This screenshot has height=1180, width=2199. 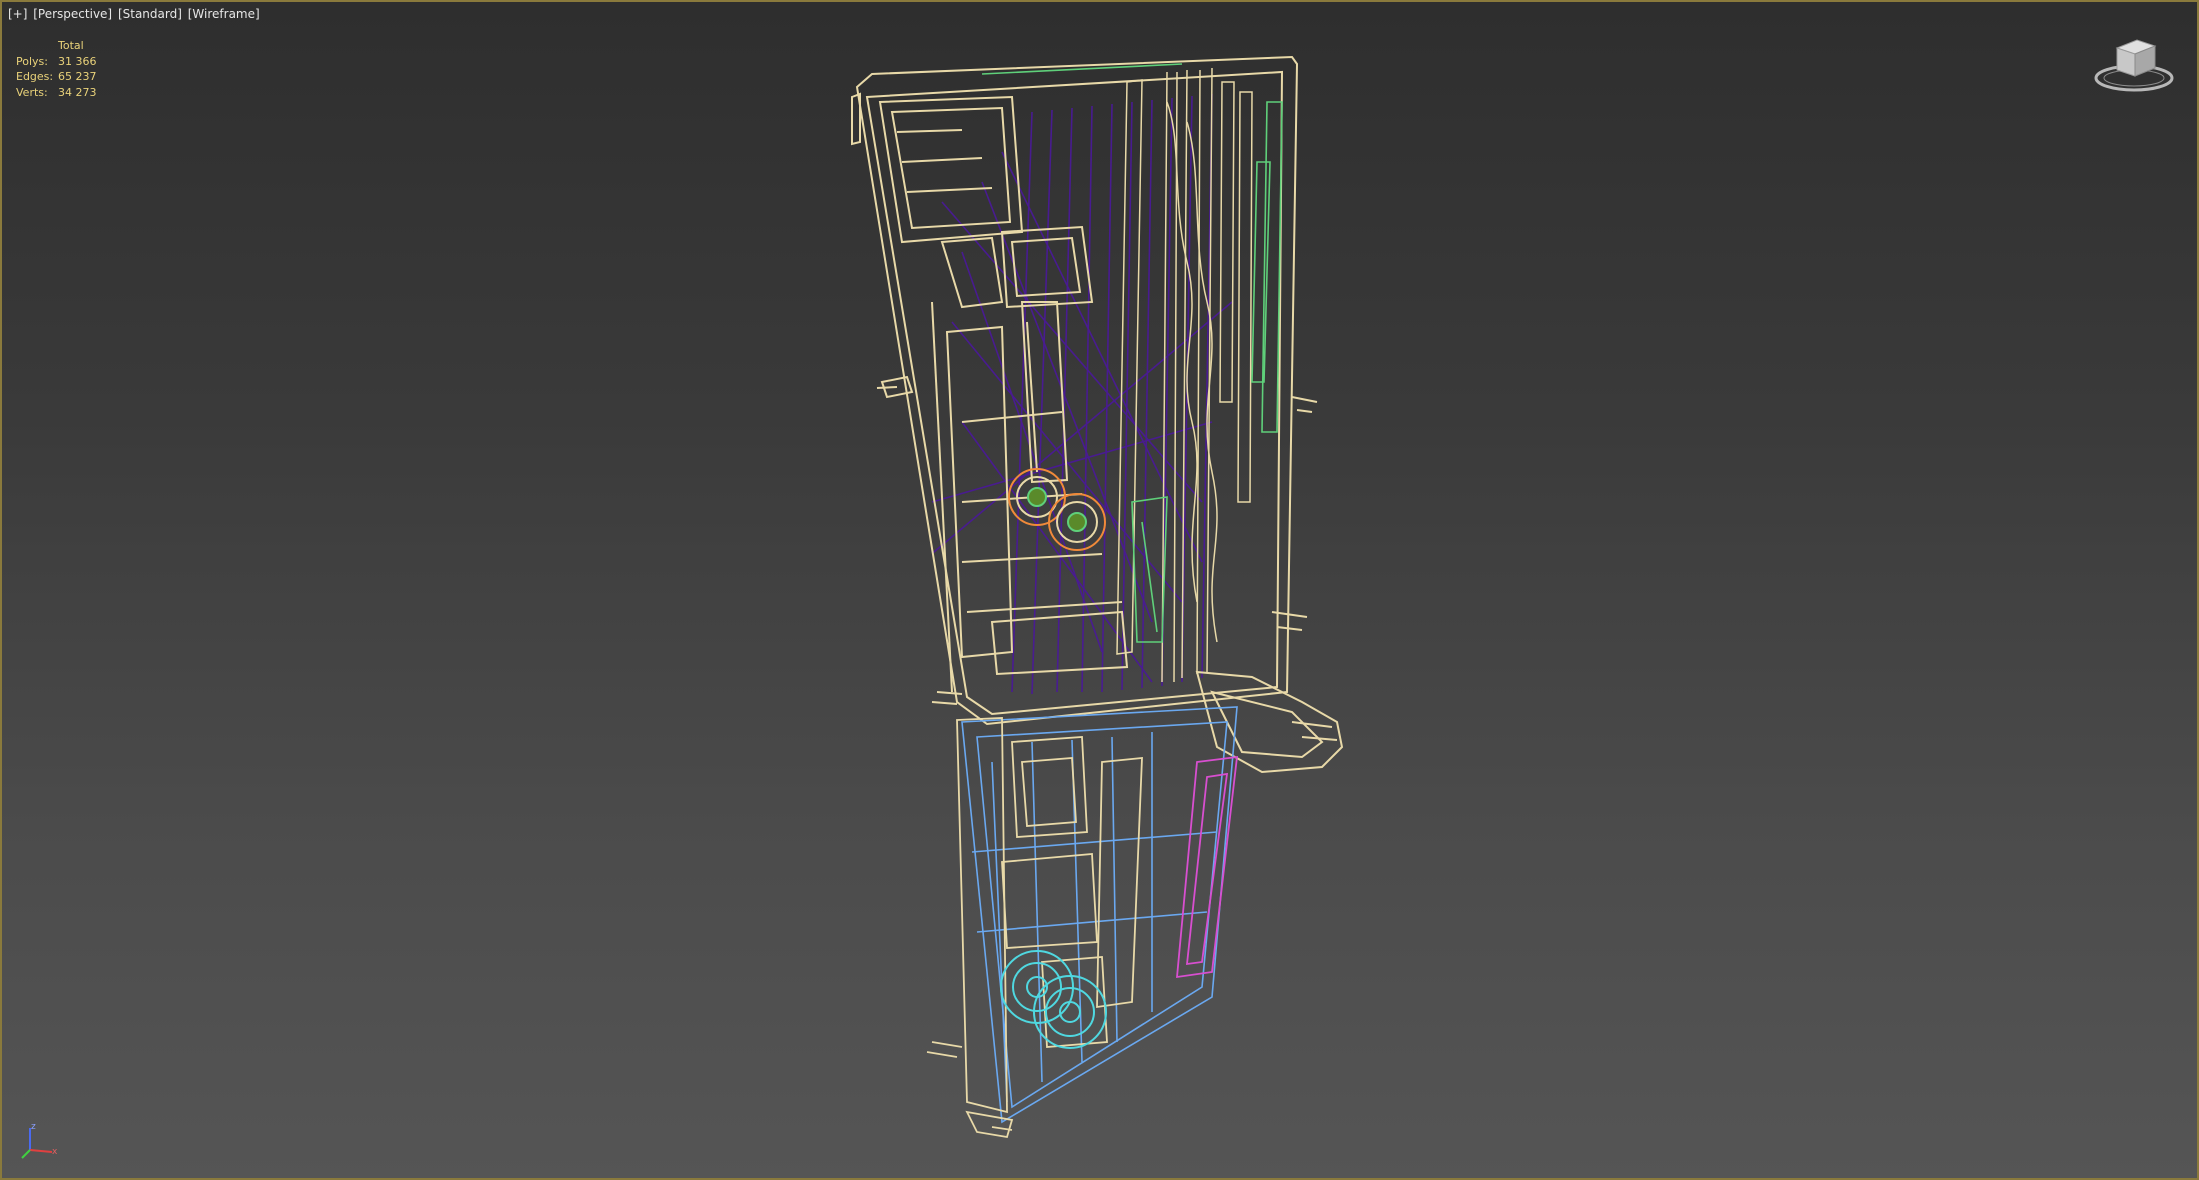 I want to click on upper-magazine-body, so click(x=1084, y=390).